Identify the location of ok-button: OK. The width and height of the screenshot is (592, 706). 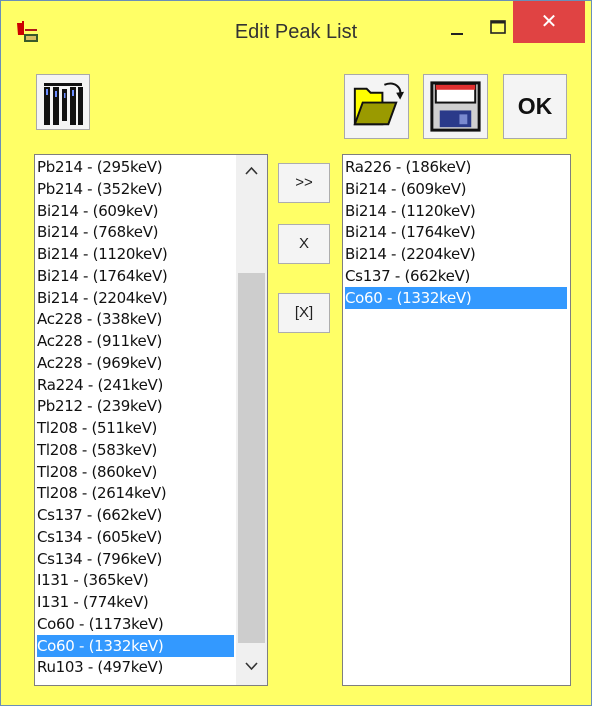
(535, 106).